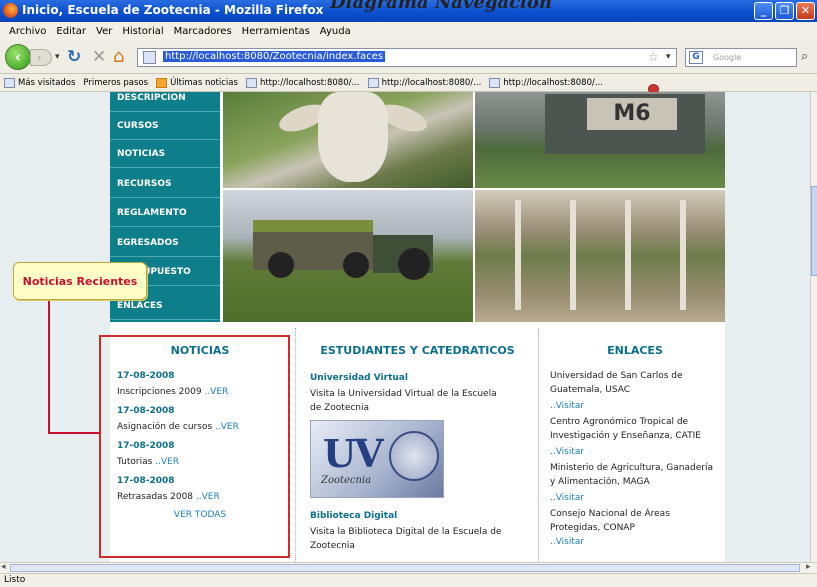 The image size is (817, 587). Describe the element at coordinates (49, 366) in the screenshot. I see `callout-connector-vertical` at that location.